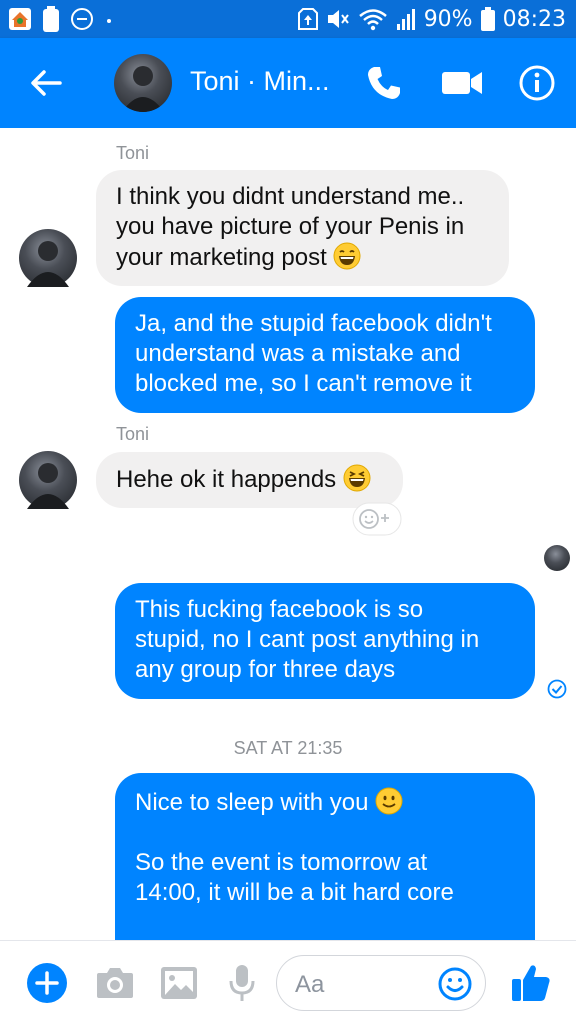 This screenshot has height=1024, width=576. I want to click on mute-icon, so click(338, 19).